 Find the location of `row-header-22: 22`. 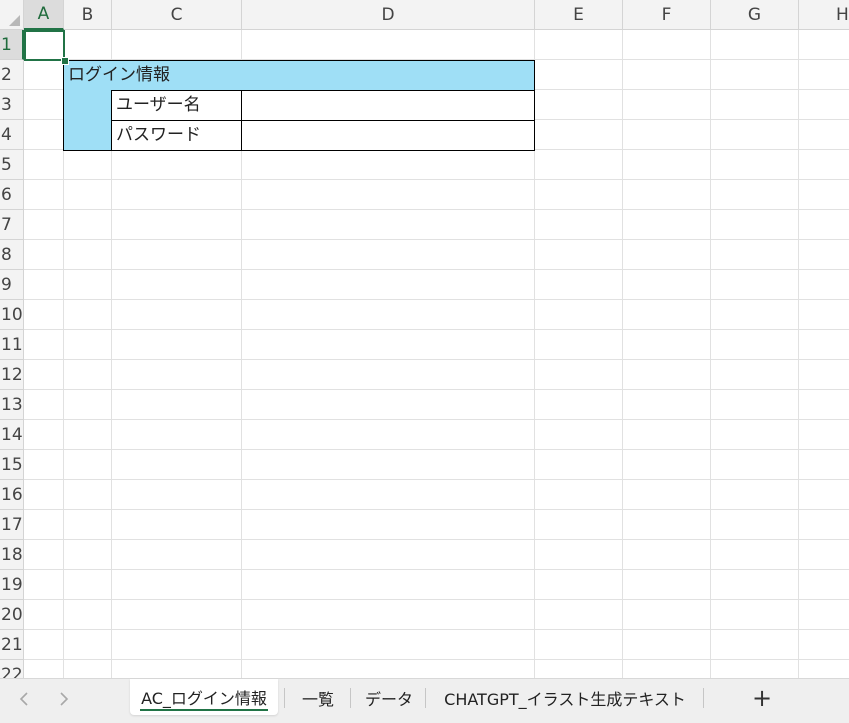

row-header-22: 22 is located at coordinates (12, 669).